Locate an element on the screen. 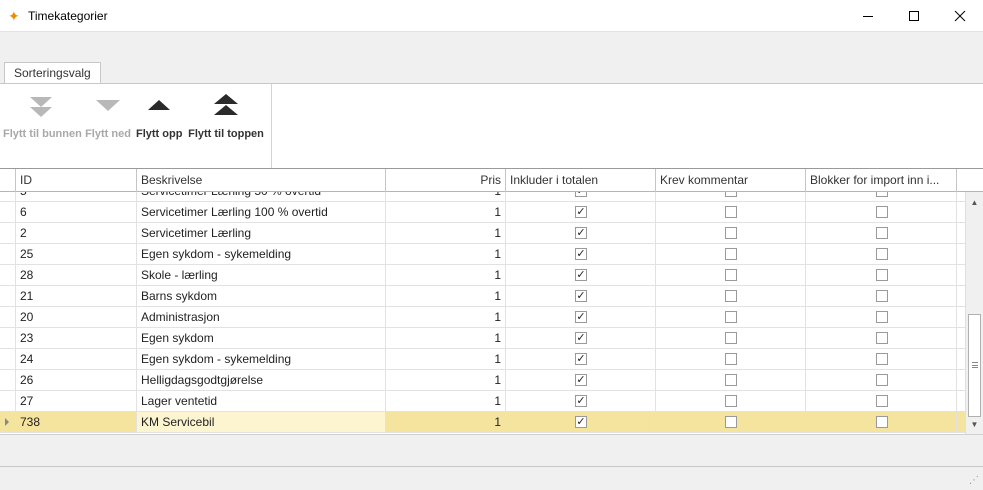 The image size is (983, 490). cell-description: Servicetimer Lærling 50 % overtid is located at coordinates (261, 196).